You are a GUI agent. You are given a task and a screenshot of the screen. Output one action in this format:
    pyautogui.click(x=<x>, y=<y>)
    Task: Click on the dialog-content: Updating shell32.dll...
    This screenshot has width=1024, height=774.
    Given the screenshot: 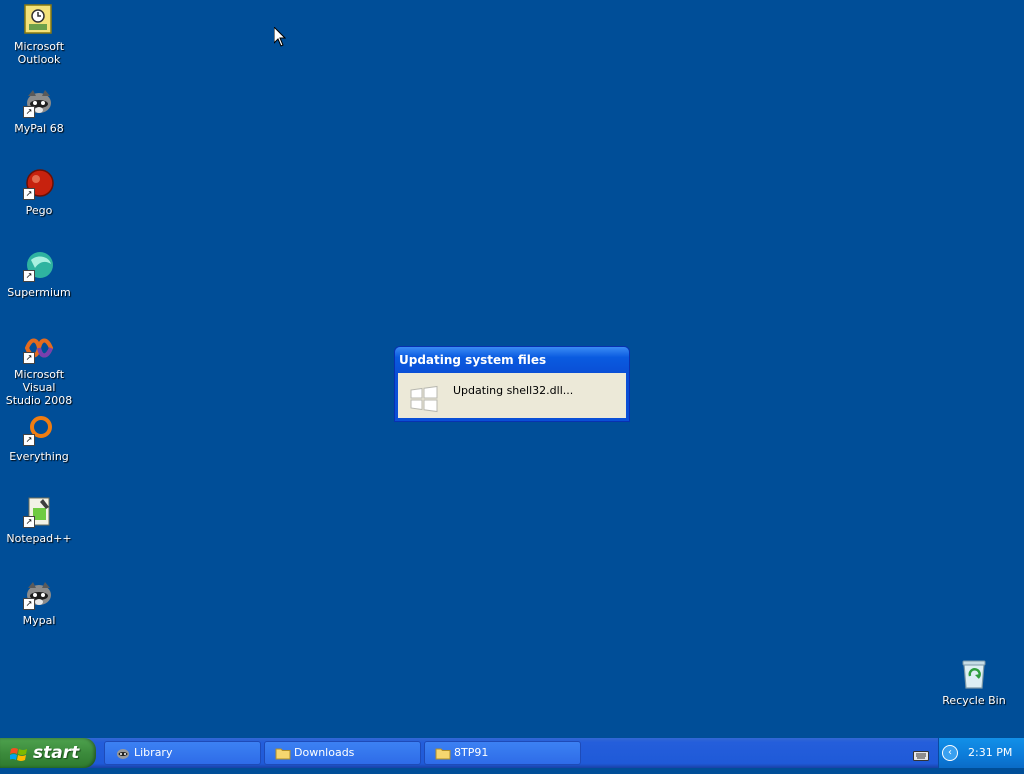 What is the action you would take?
    pyautogui.click(x=512, y=395)
    